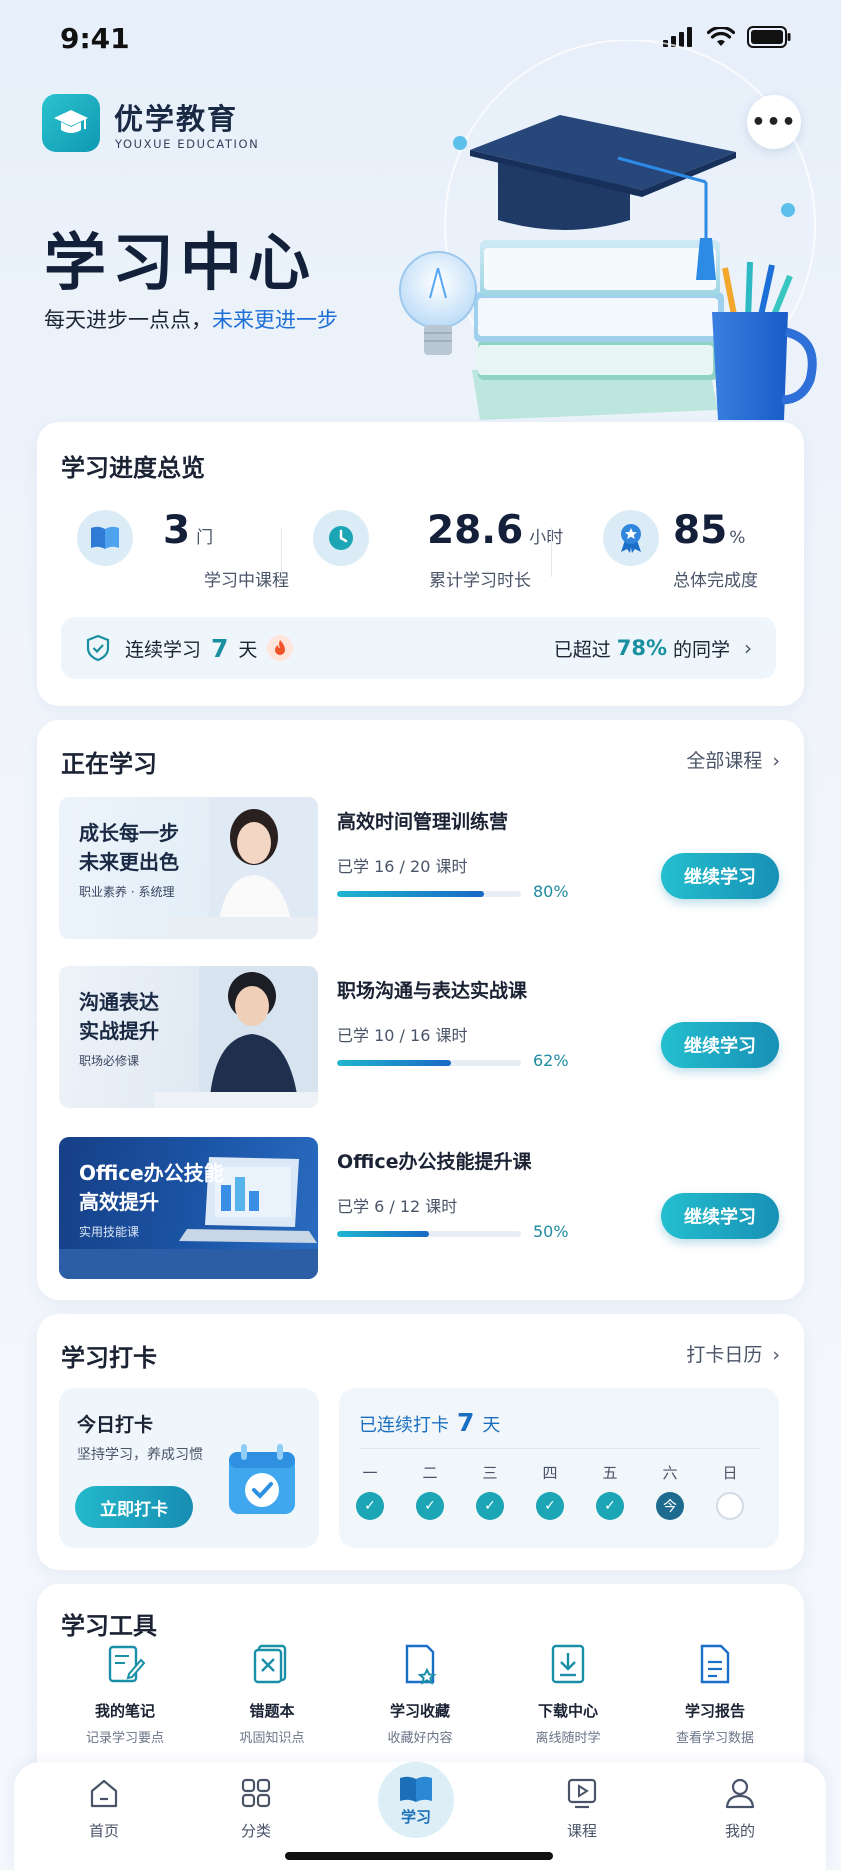  I want to click on tool-name: 错题本, so click(272, 1711).